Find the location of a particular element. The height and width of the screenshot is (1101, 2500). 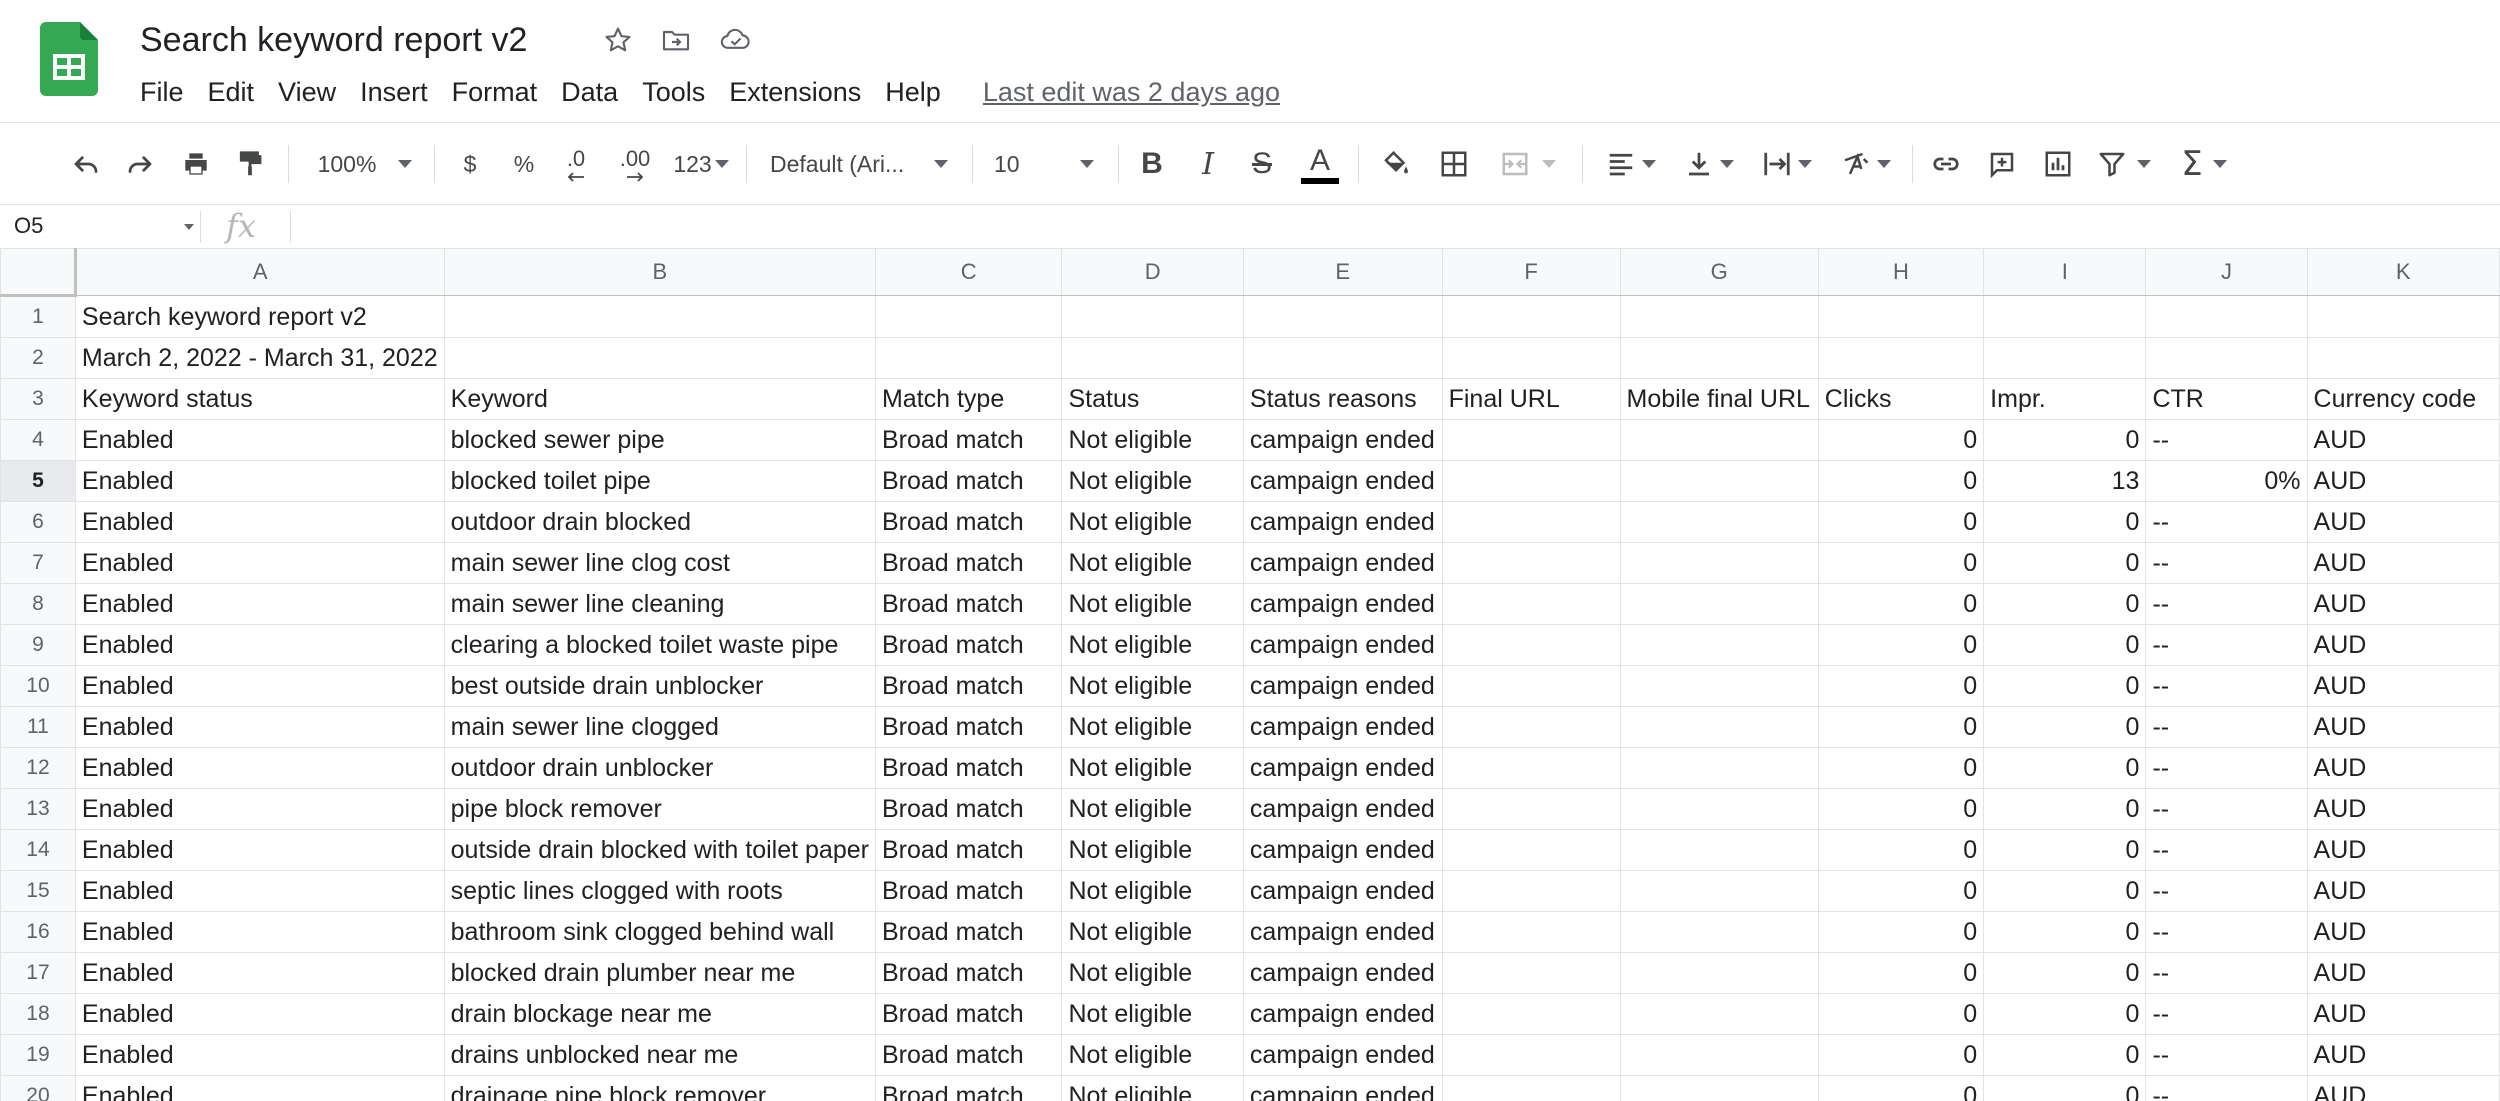

cell-i16: 0 is located at coordinates (2065, 932).